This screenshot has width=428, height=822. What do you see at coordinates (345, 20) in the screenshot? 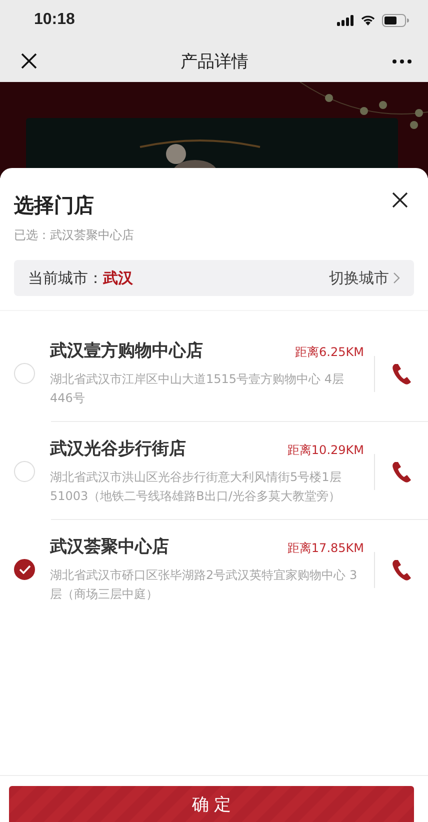
I see `signal-icon` at bounding box center [345, 20].